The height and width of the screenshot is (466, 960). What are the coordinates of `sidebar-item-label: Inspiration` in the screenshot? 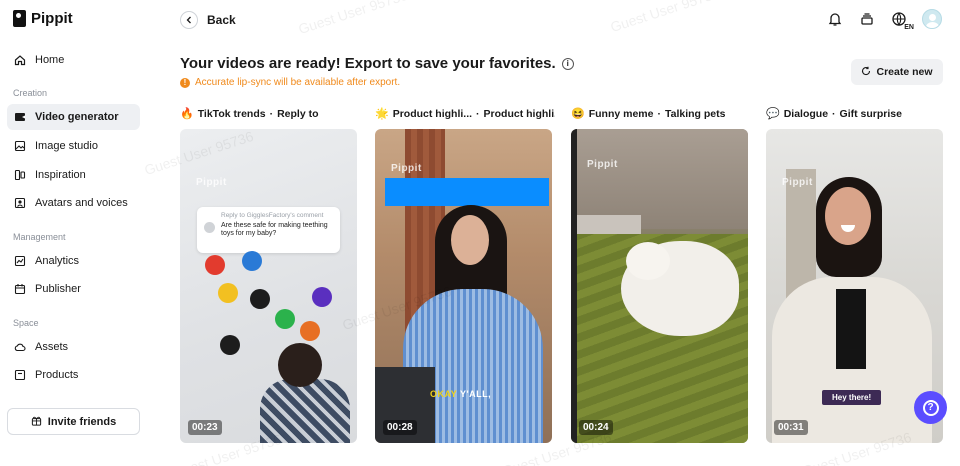 It's located at (60, 175).